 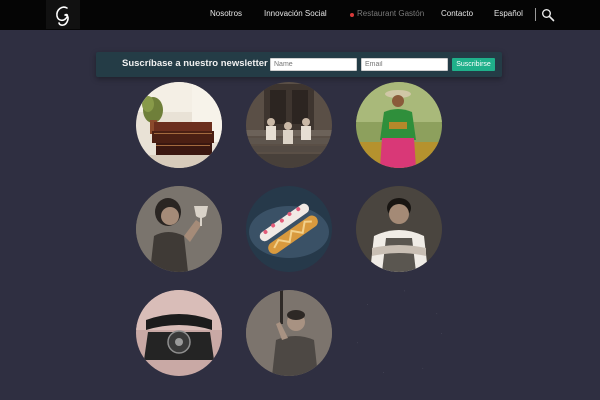 What do you see at coordinates (289, 229) in the screenshot?
I see `gallery-item-pastry` at bounding box center [289, 229].